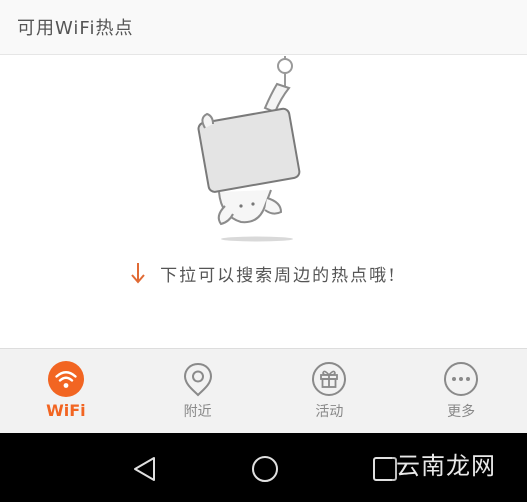  I want to click on tab-wifi: WiFi, so click(66, 391).